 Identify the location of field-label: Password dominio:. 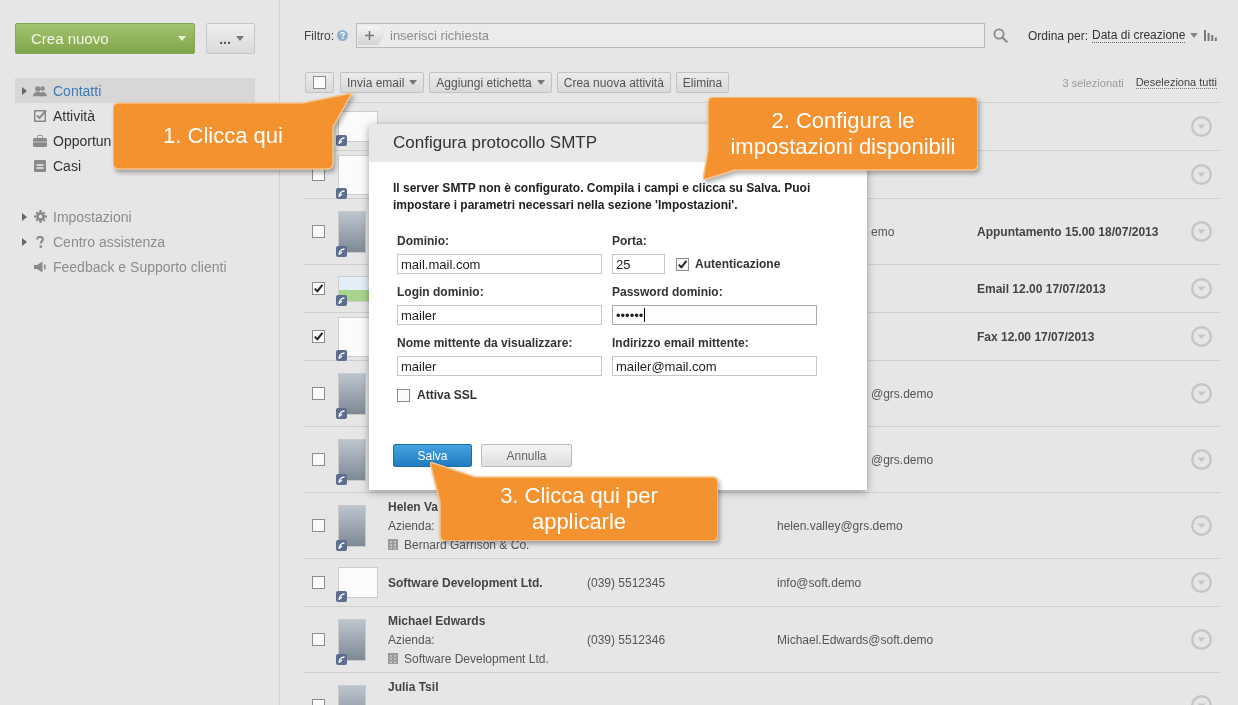
(667, 292).